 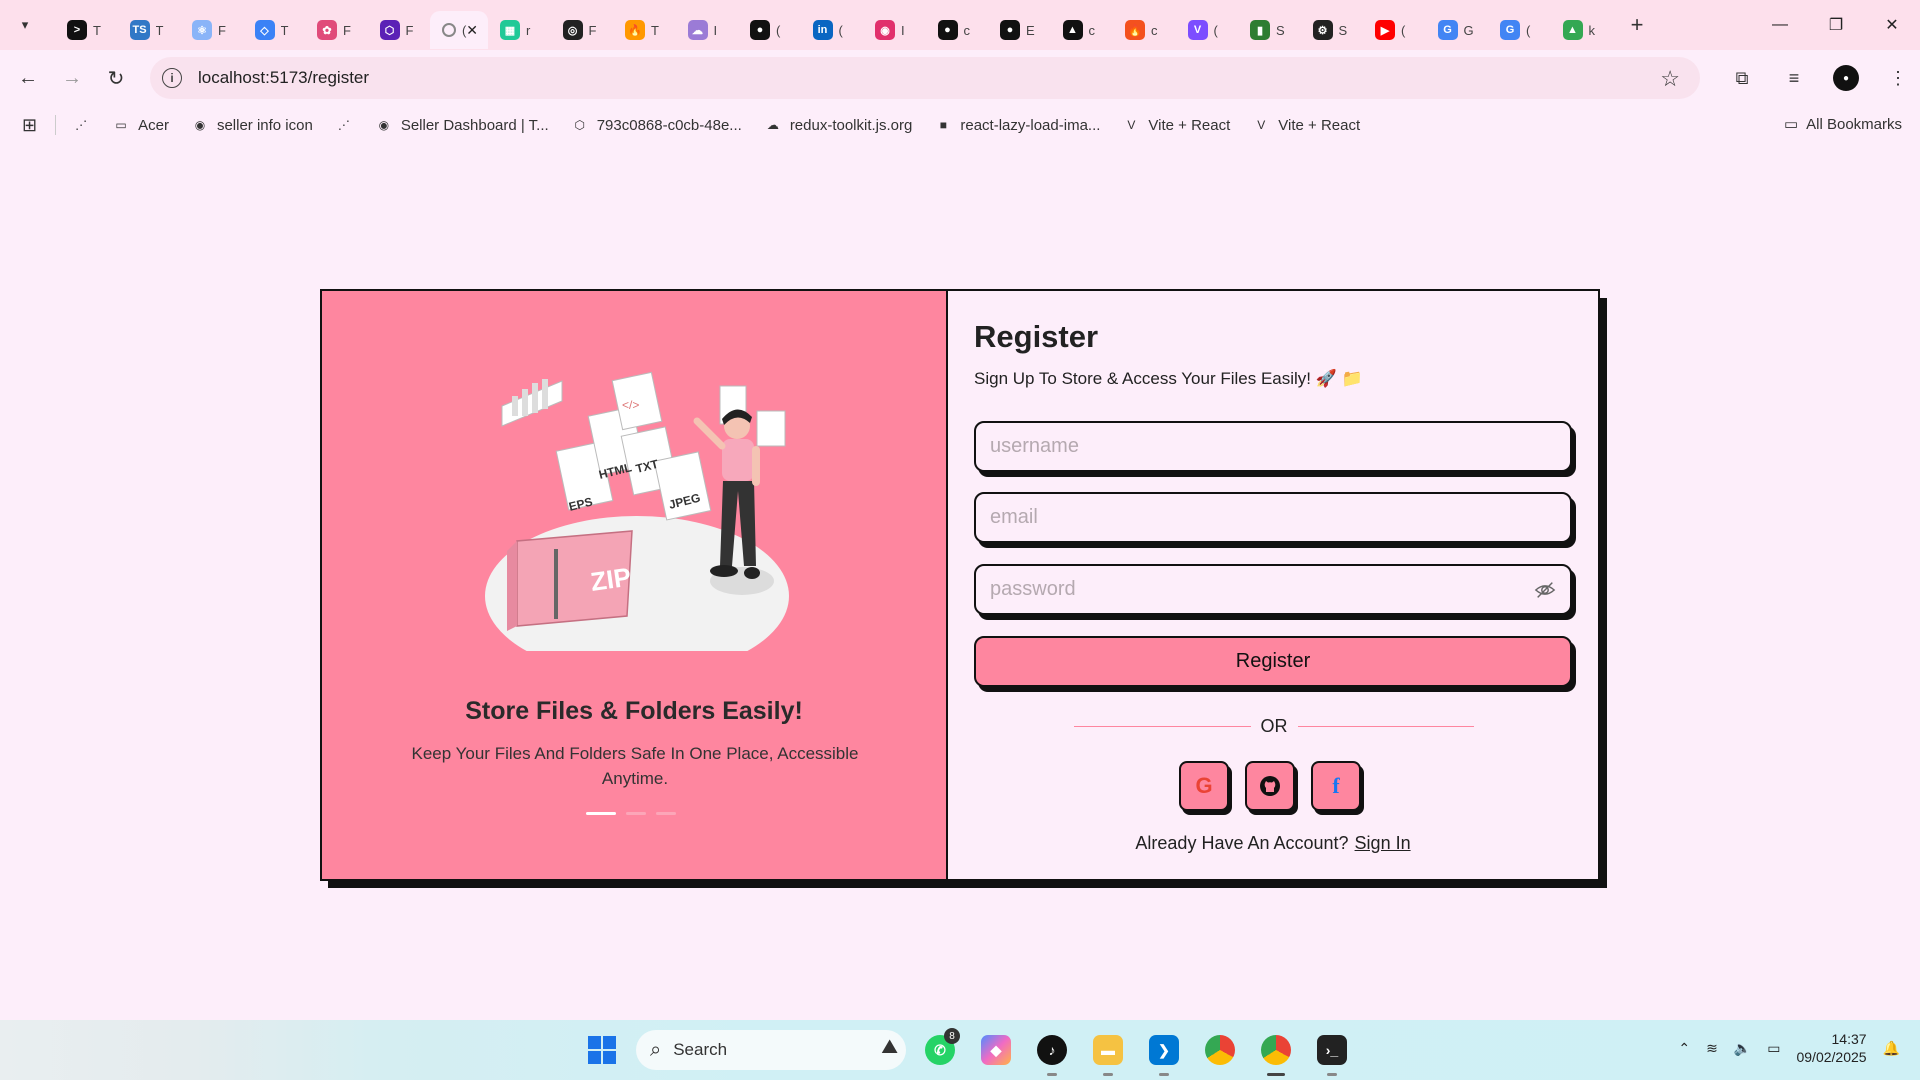 I want to click on browser-tab: (✕, so click(x=459, y=30).